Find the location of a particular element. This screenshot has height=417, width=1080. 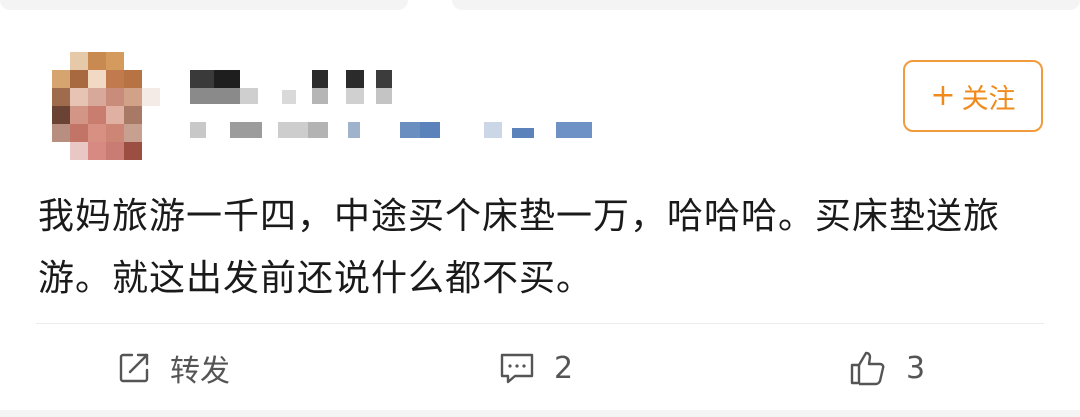

like-count: 3 is located at coordinates (916, 368).